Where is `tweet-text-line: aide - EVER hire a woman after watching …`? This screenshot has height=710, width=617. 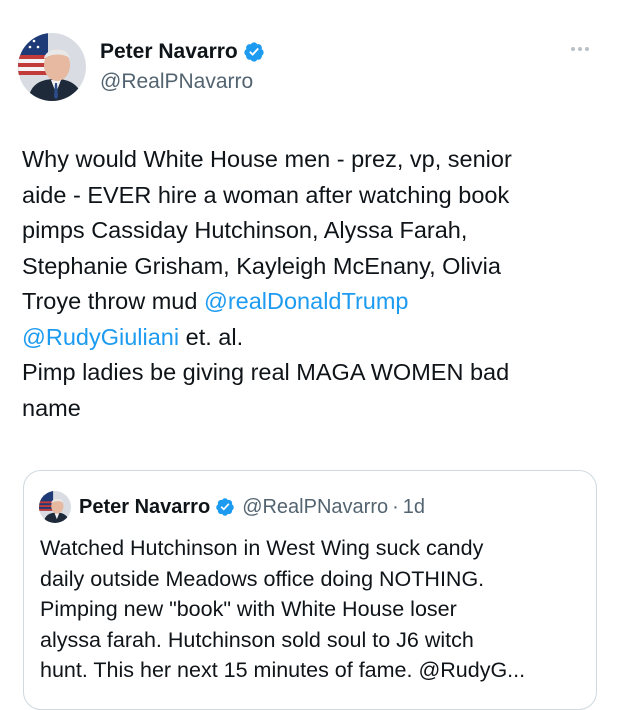
tweet-text-line: aide - EVER hire a woman after watching … is located at coordinates (312, 196).